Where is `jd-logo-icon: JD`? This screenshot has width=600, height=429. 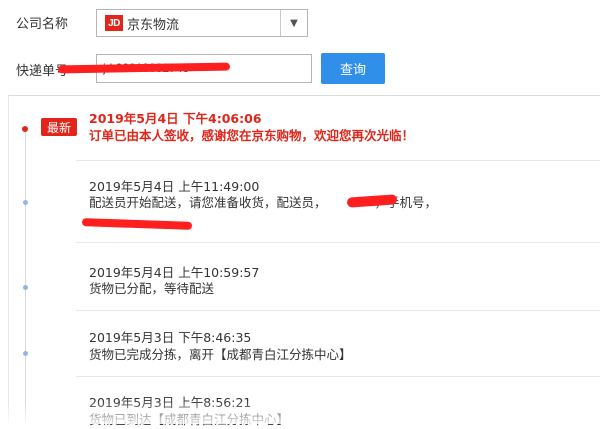 jd-logo-icon: JD is located at coordinates (114, 23).